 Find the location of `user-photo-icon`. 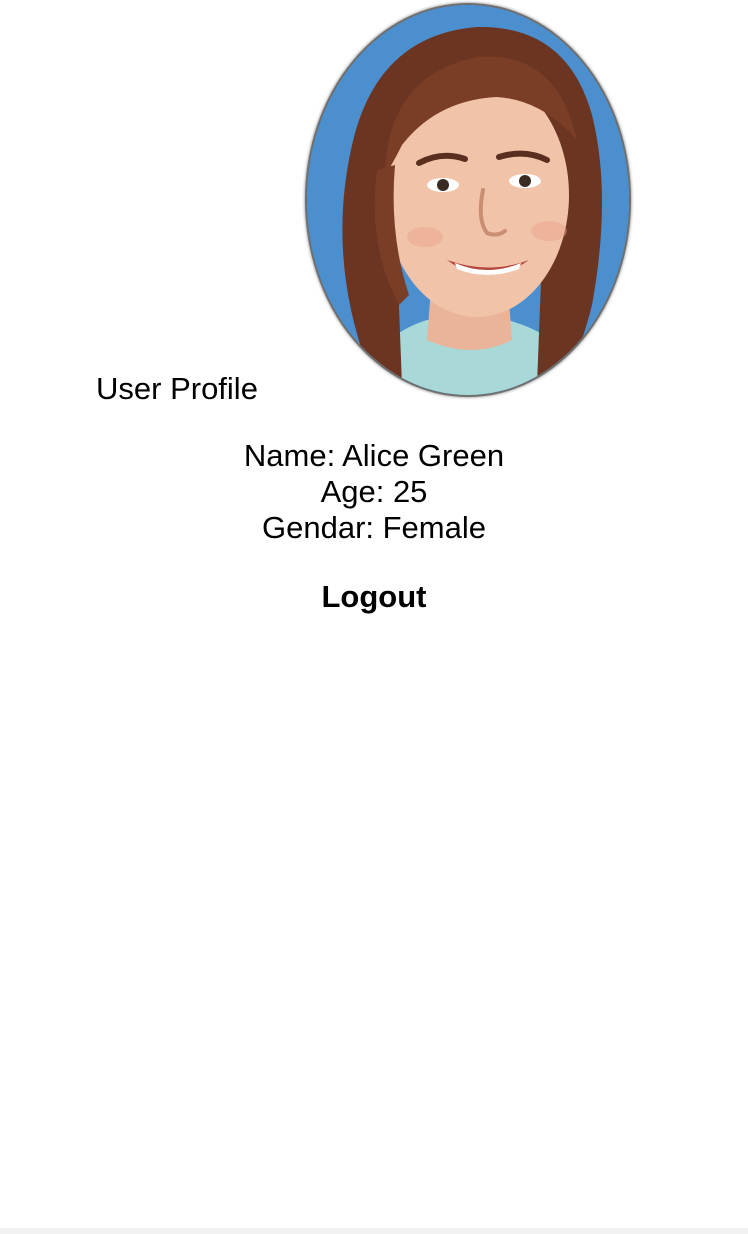

user-photo-icon is located at coordinates (468, 200).